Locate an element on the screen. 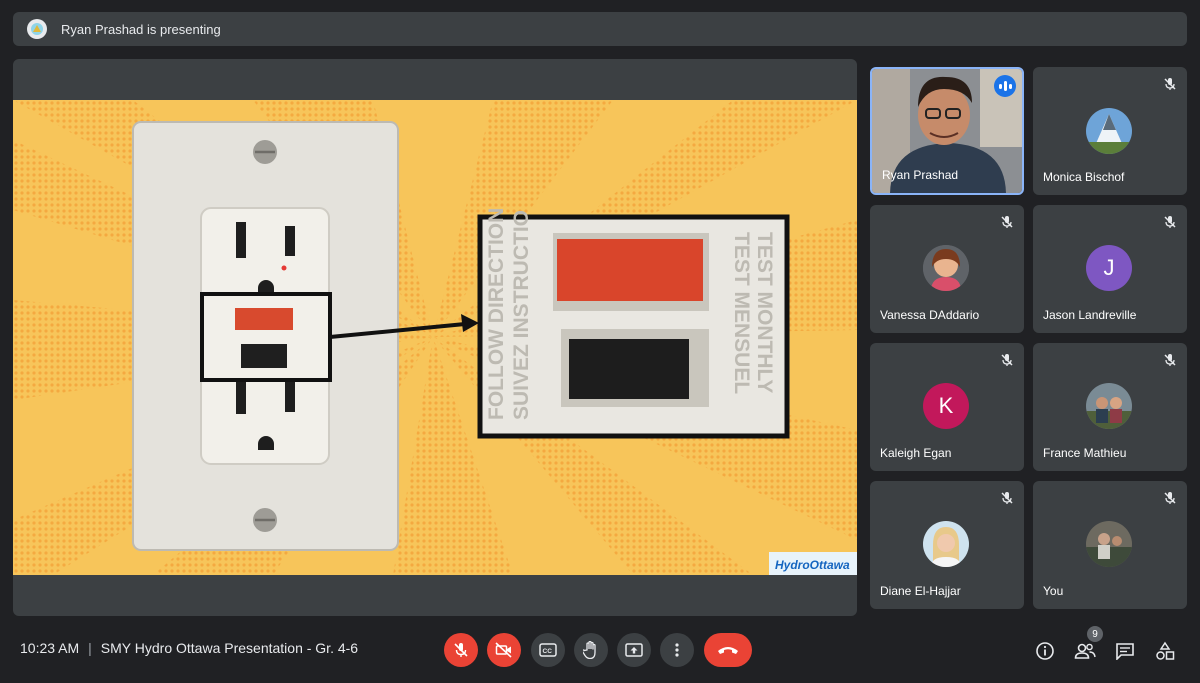 The image size is (1200, 683). present-now-button is located at coordinates (634, 650).